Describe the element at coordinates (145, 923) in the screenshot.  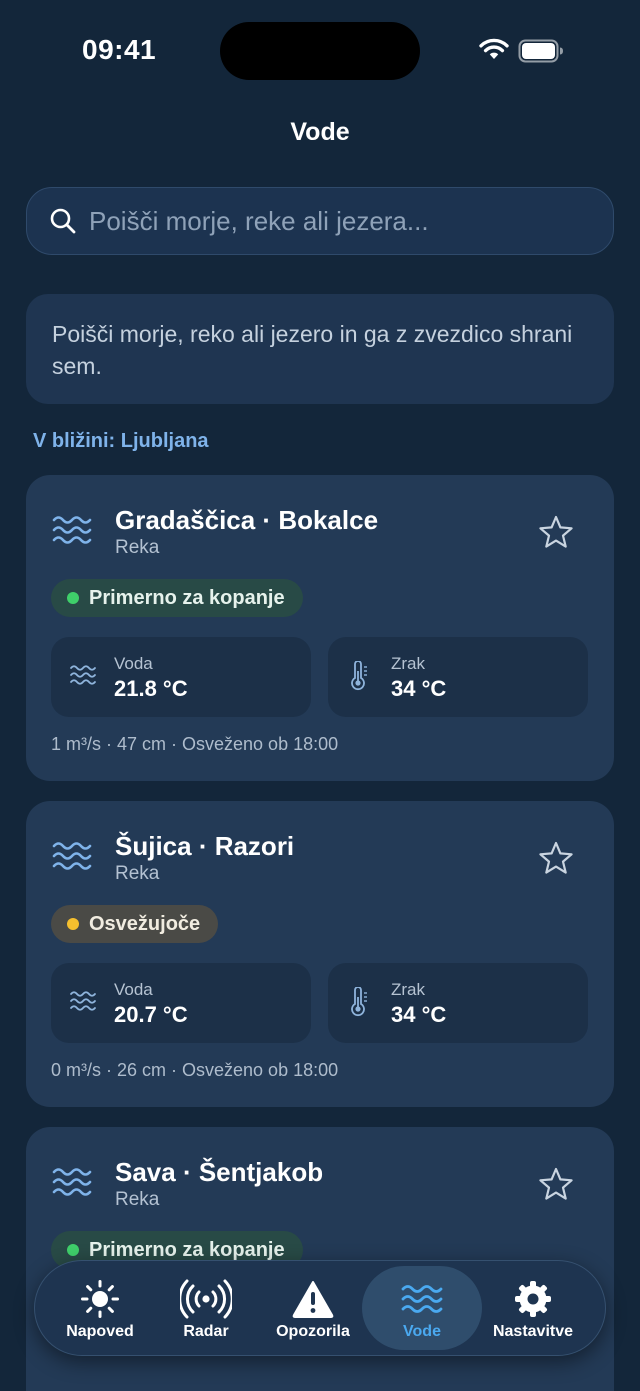
I see `status-badge-label: Osvežujoče` at that location.